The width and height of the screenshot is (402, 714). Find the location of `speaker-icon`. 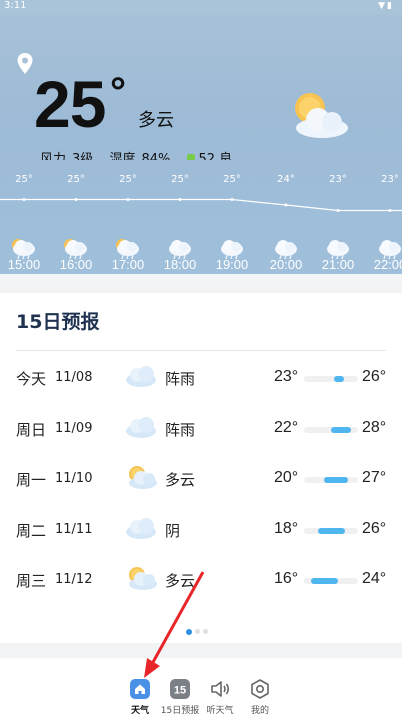

speaker-icon is located at coordinates (220, 689).